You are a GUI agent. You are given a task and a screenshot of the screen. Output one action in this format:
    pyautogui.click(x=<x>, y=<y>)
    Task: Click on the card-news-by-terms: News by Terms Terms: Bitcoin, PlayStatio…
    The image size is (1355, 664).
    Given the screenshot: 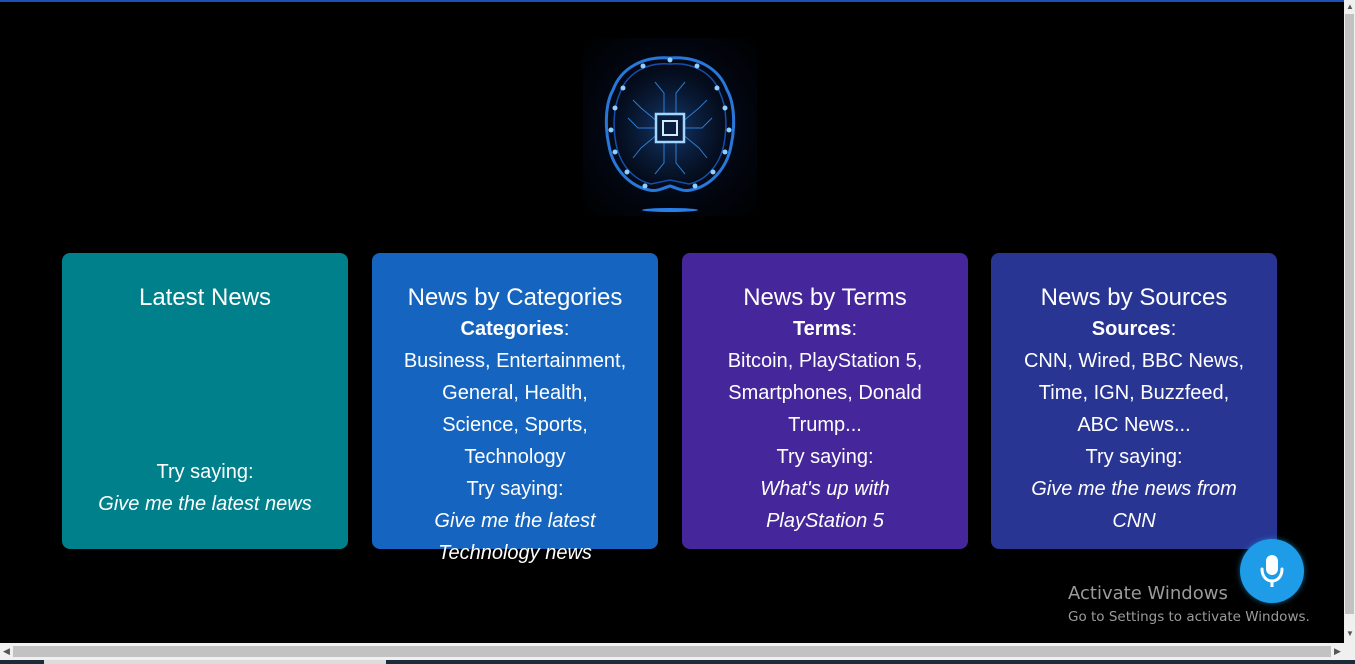 What is the action you would take?
    pyautogui.click(x=825, y=401)
    